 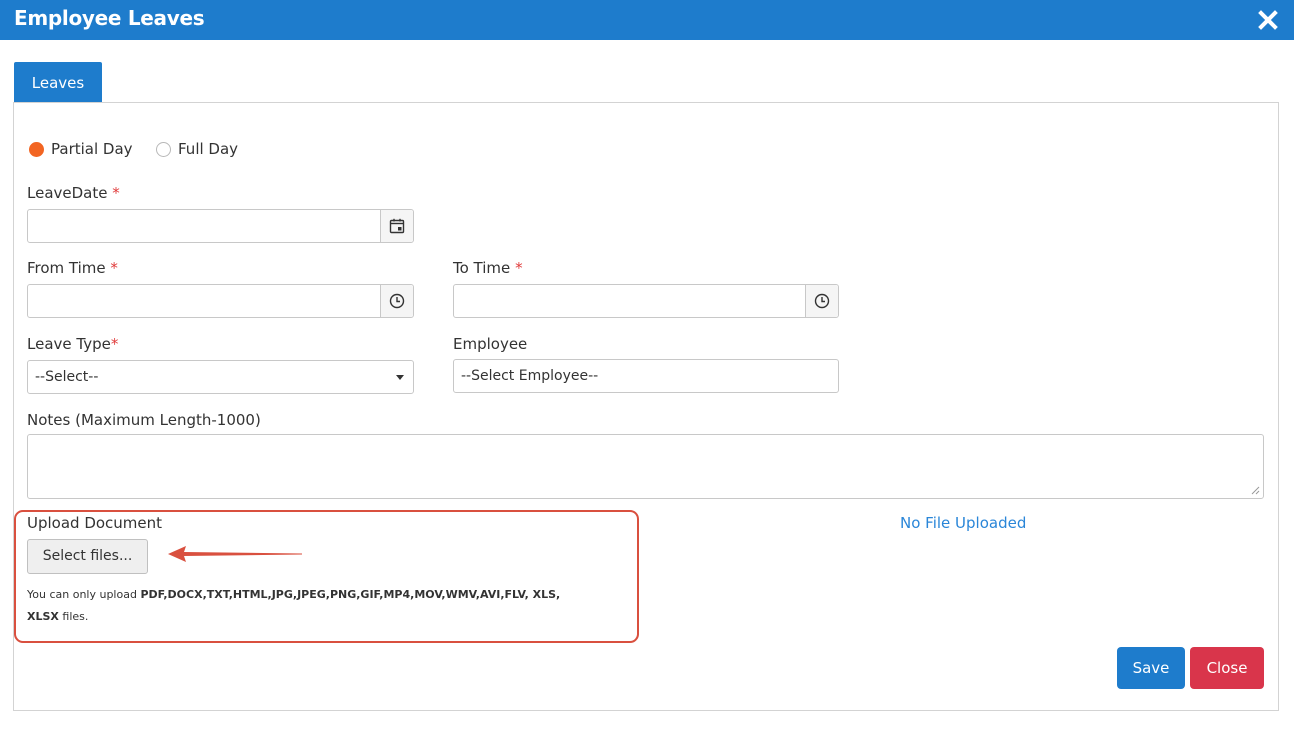 I want to click on calendar-icon, so click(x=396, y=226).